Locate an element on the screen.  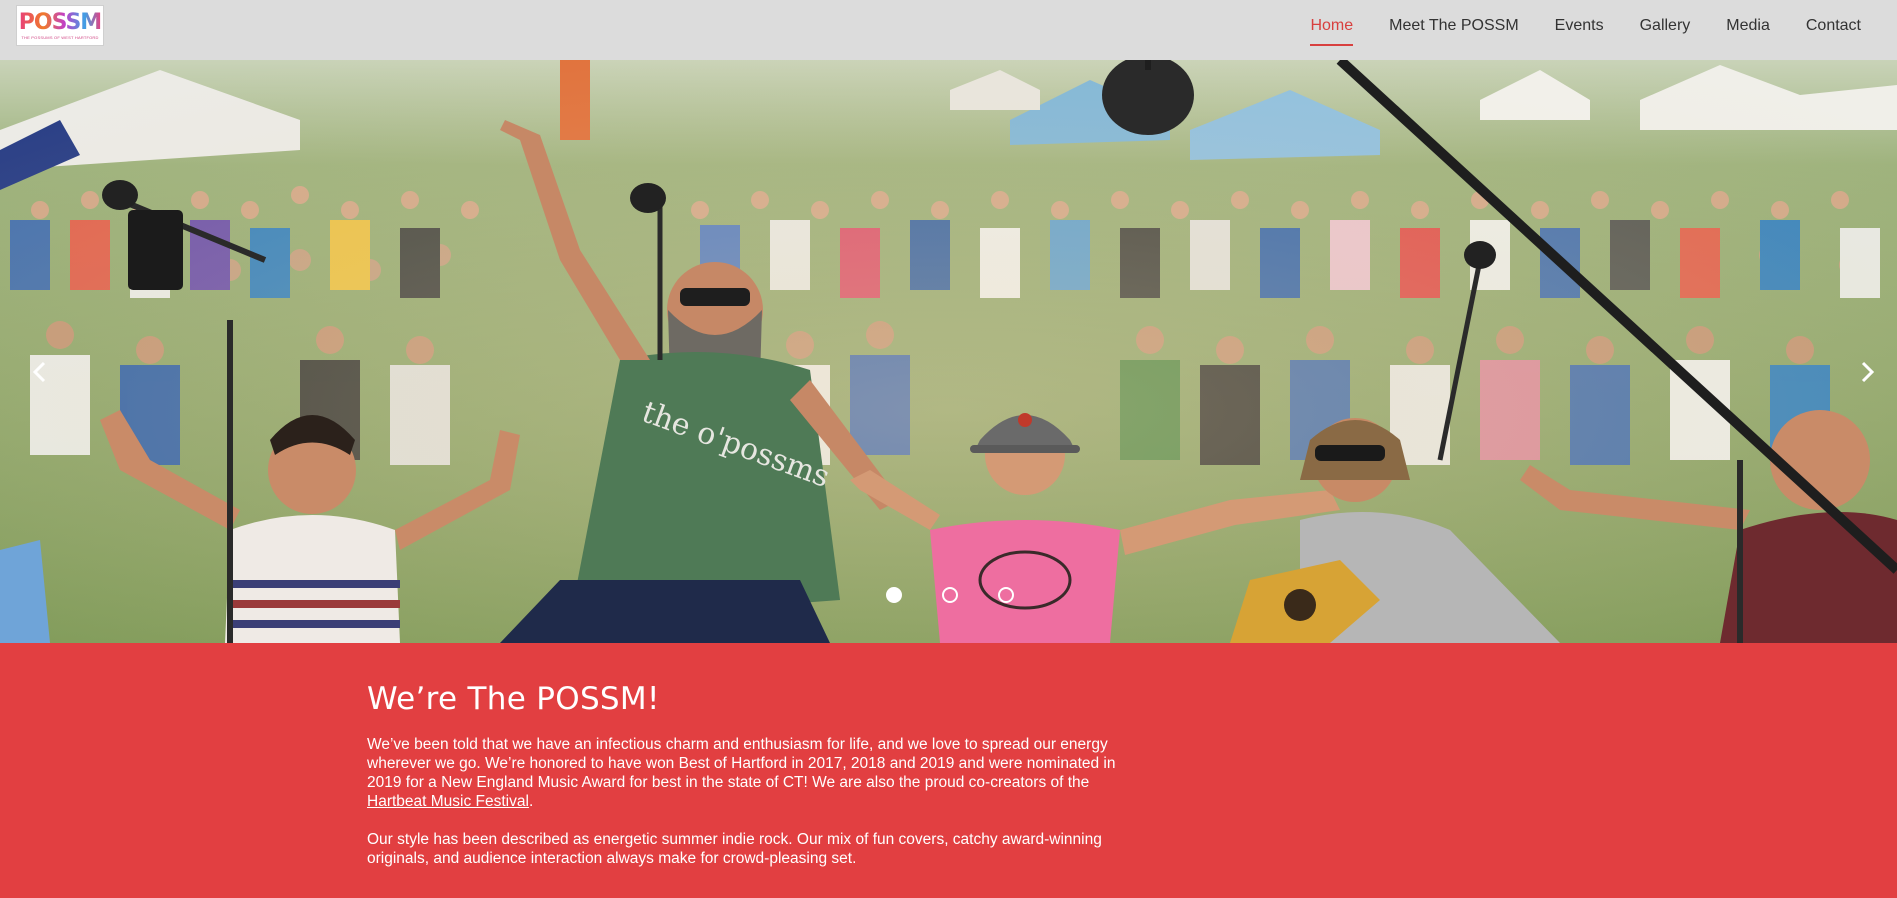
chevron-left-icon is located at coordinates (39, 372).